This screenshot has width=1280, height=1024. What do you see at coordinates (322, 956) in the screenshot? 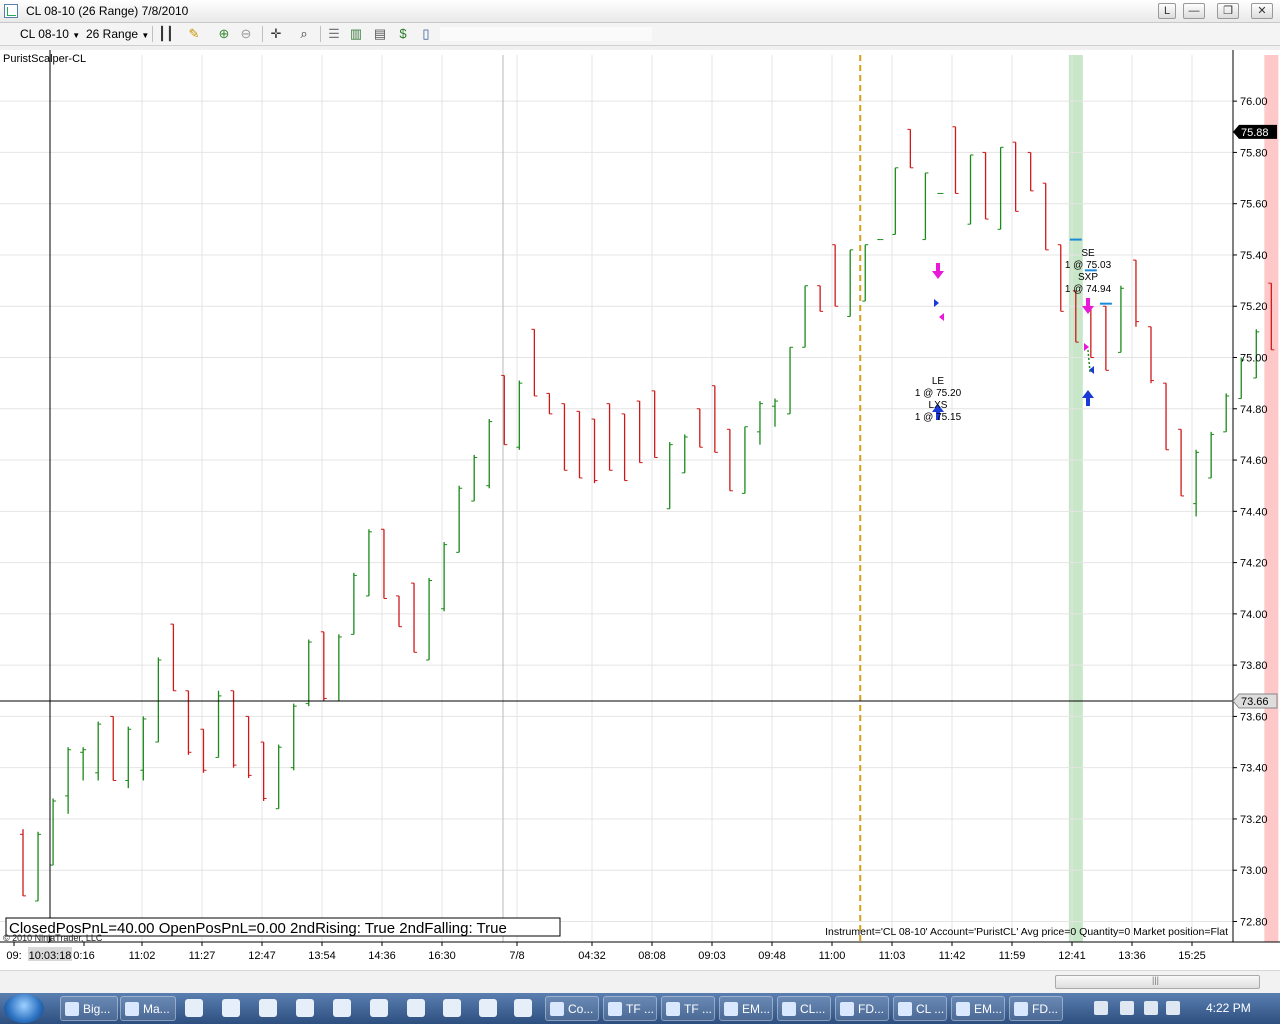
I see `x-tick-label: 13:54` at bounding box center [322, 956].